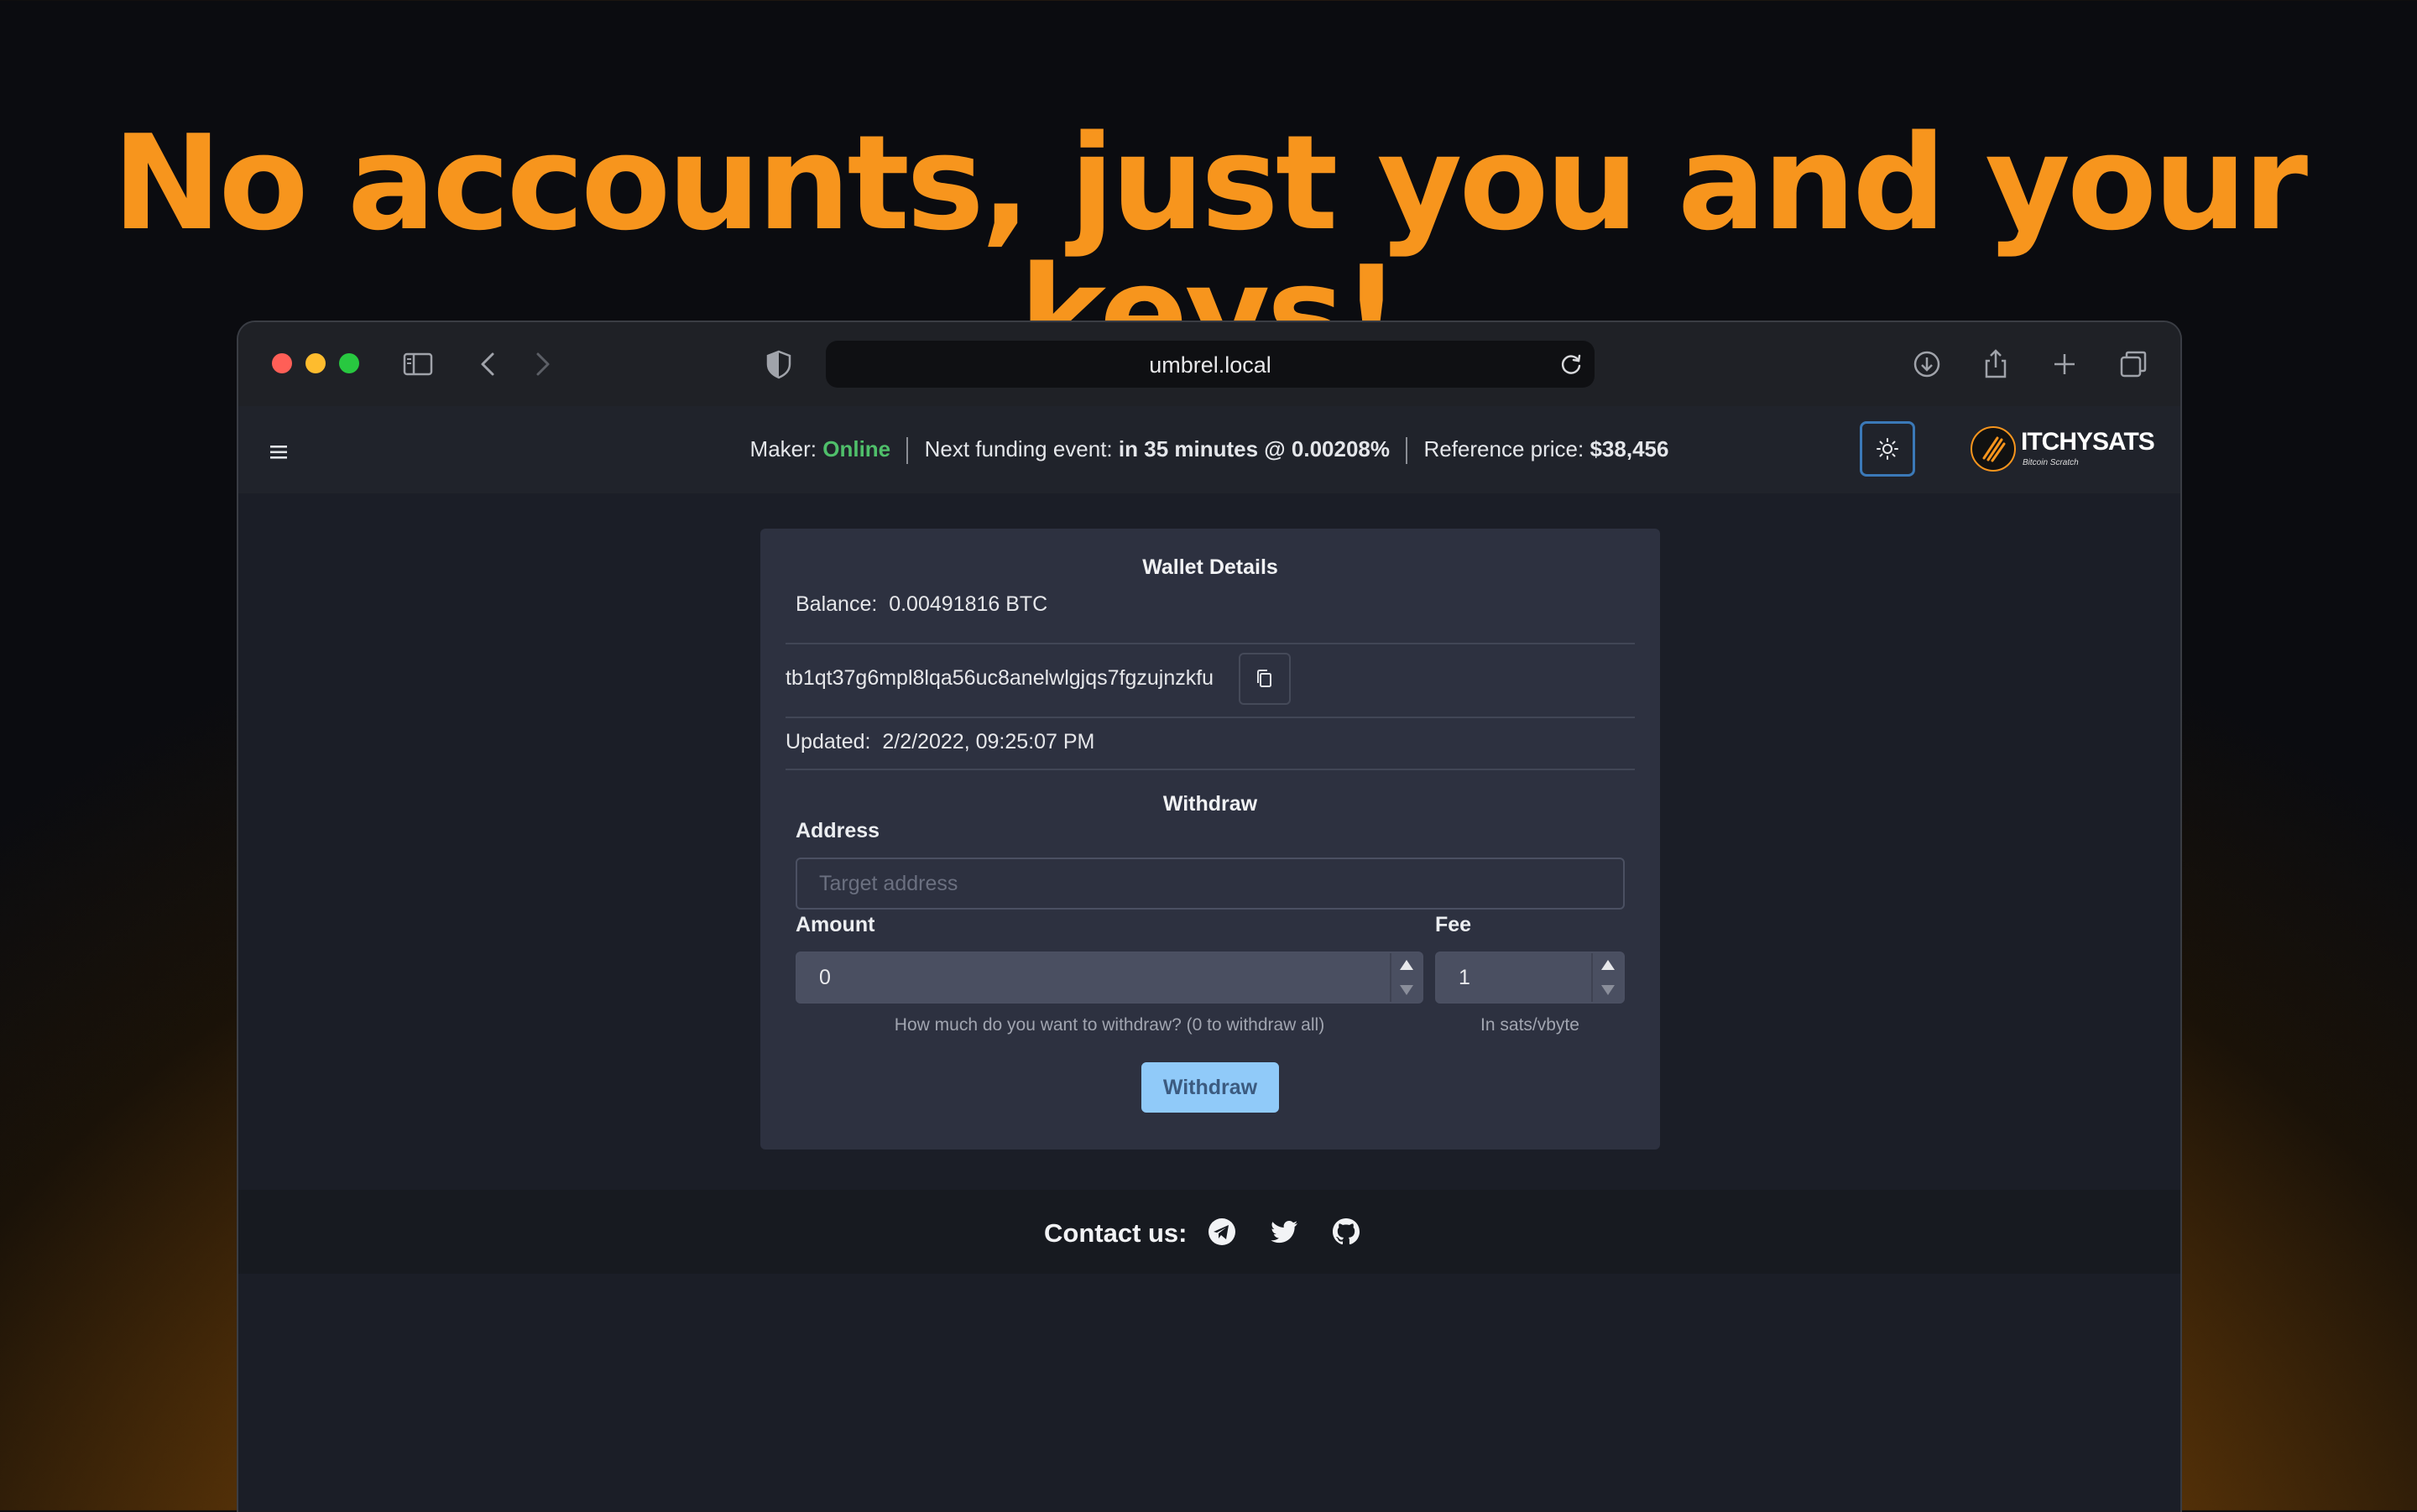 The height and width of the screenshot is (1512, 2417). Describe the element at coordinates (988, 741) in the screenshot. I see `updated-value: 2/2/2022, 09:25:07 PM` at that location.